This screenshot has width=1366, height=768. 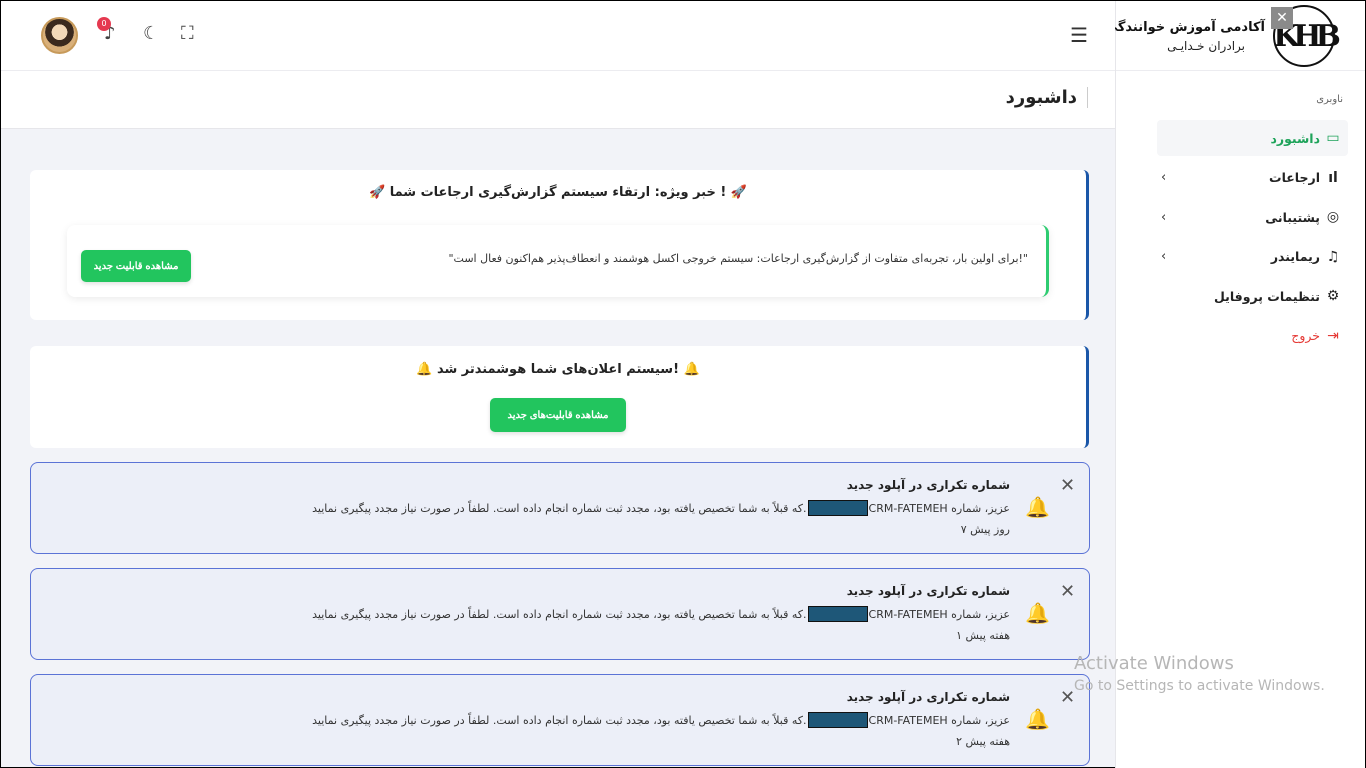 What do you see at coordinates (1333, 296) in the screenshot?
I see `gear-icon: ⚙` at bounding box center [1333, 296].